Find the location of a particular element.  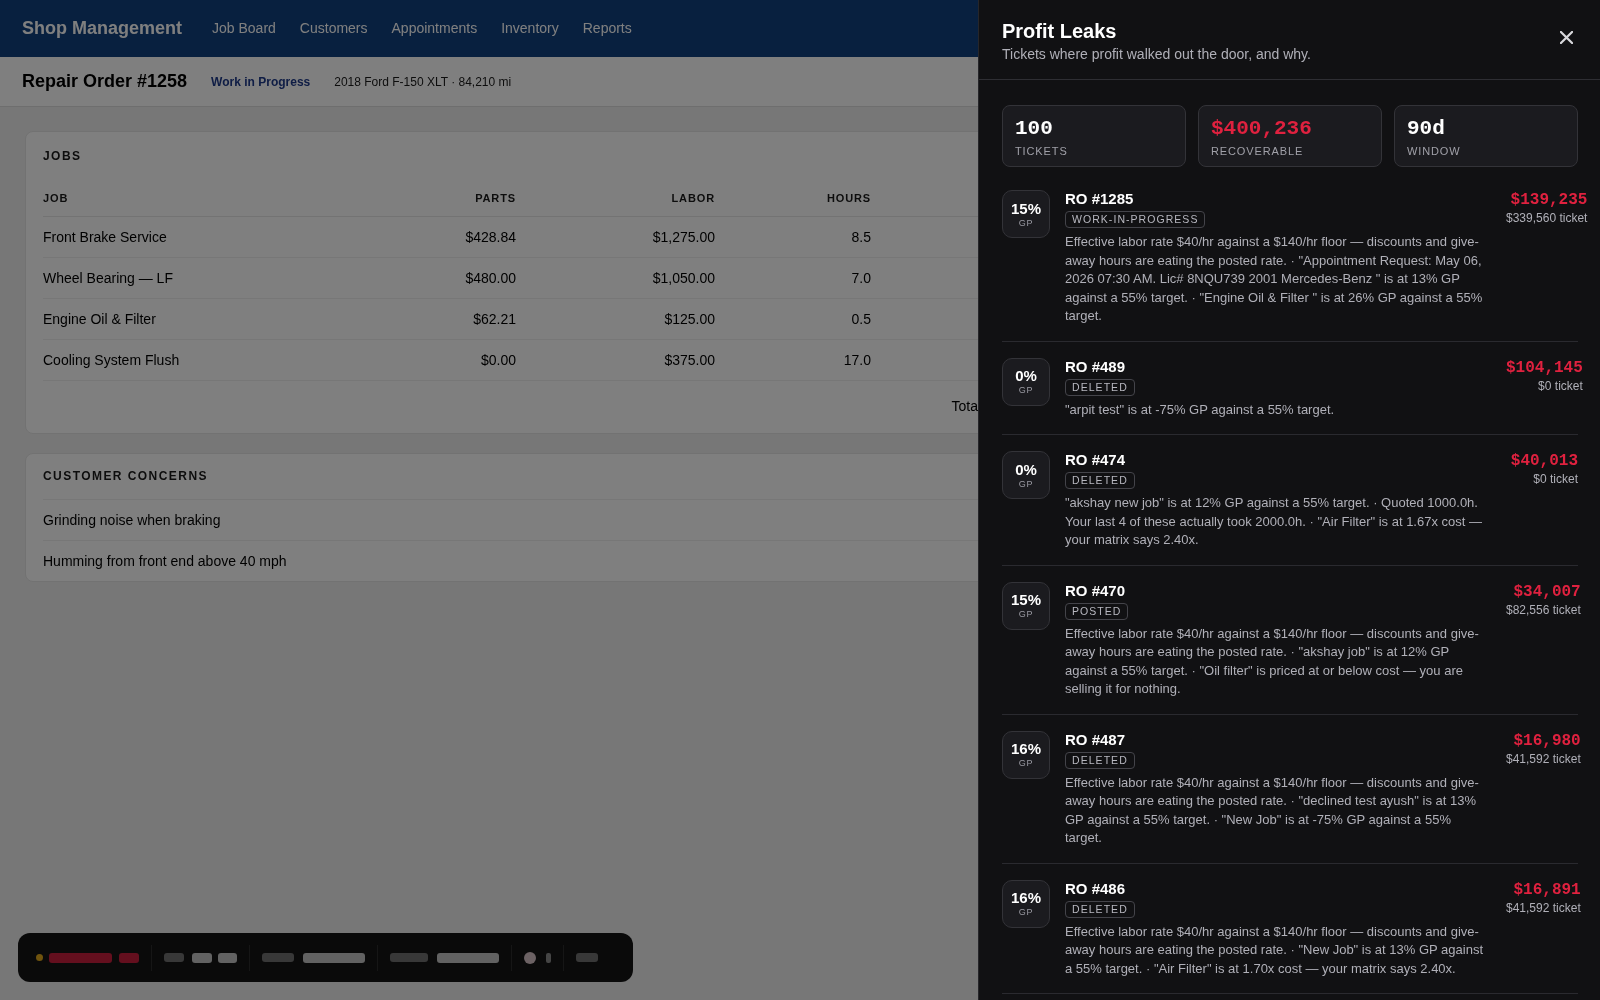

table-cell-text: $1,275.00 is located at coordinates (683, 237).